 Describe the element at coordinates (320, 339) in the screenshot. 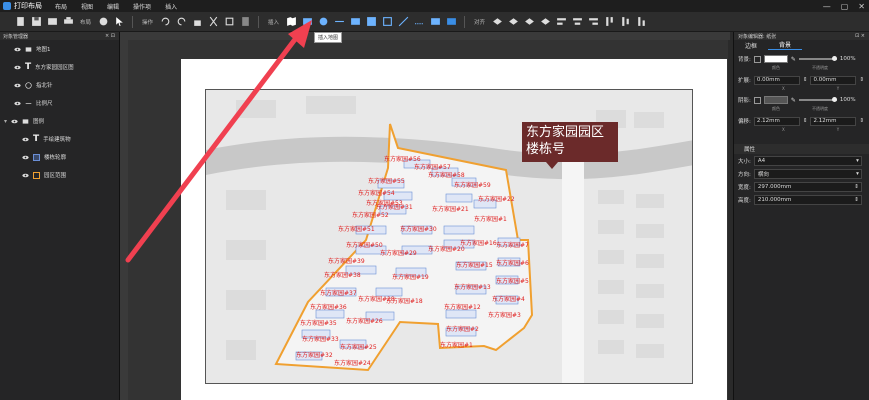

I see `building-label: 东方家园#33` at that location.